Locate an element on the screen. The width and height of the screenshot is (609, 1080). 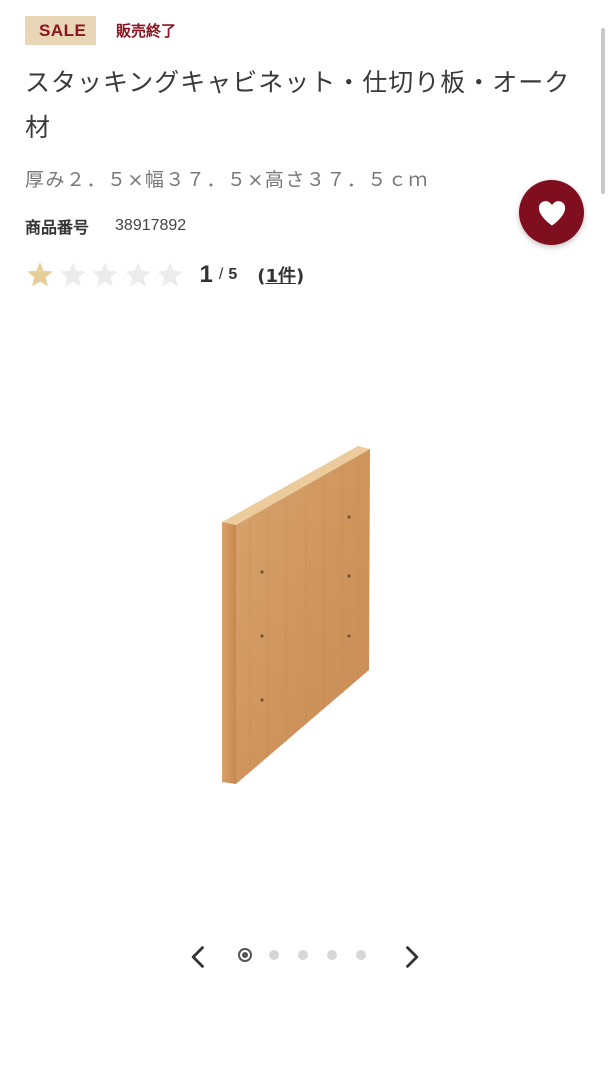
sold-out-status: 販売終了 is located at coordinates (146, 31).